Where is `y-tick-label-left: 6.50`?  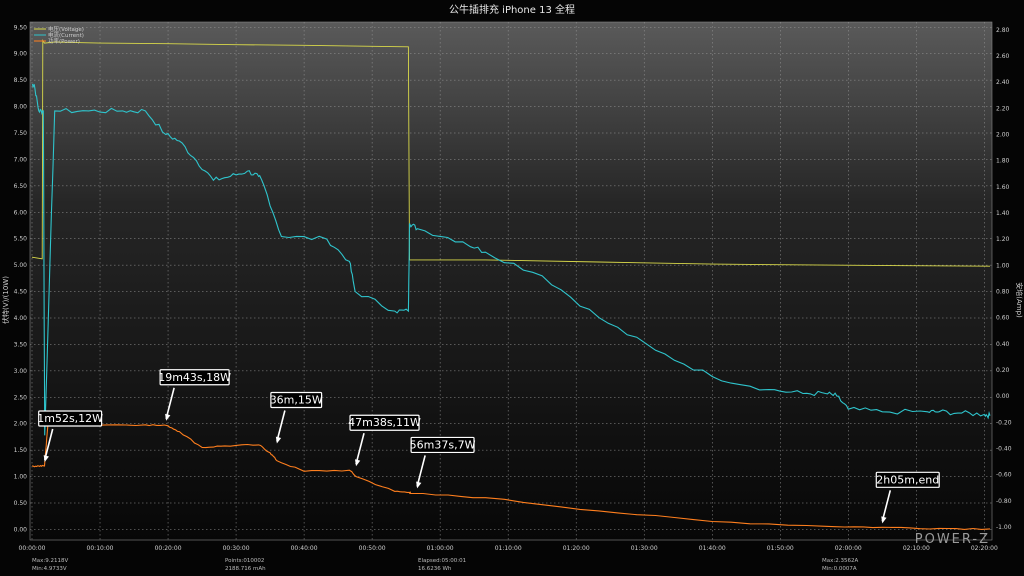 y-tick-label-left: 6.50 is located at coordinates (21, 186).